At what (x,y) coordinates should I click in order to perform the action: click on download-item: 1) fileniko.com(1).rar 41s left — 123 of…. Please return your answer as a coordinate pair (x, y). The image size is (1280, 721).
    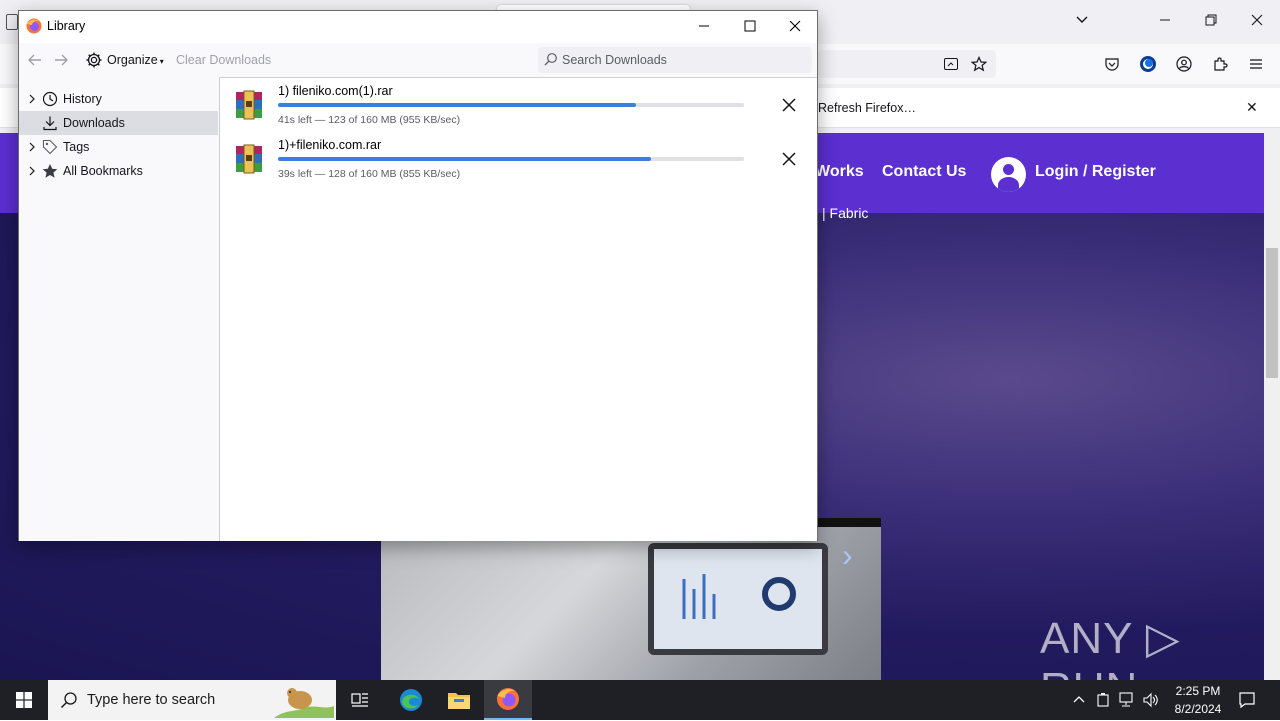
    Looking at the image, I should click on (518, 105).